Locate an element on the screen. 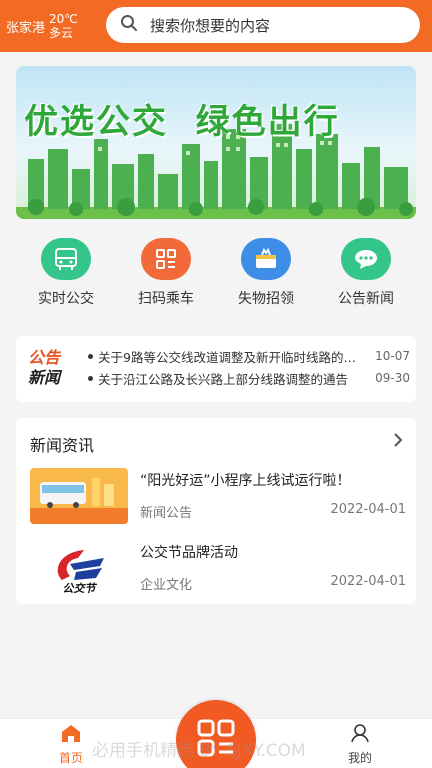  location-weather: 张家港 20℃ 多云 is located at coordinates (50, 26).